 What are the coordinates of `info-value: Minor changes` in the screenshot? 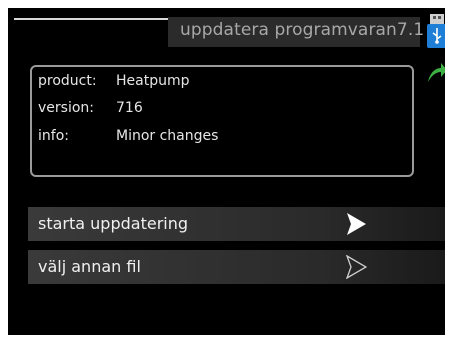 It's located at (167, 136).